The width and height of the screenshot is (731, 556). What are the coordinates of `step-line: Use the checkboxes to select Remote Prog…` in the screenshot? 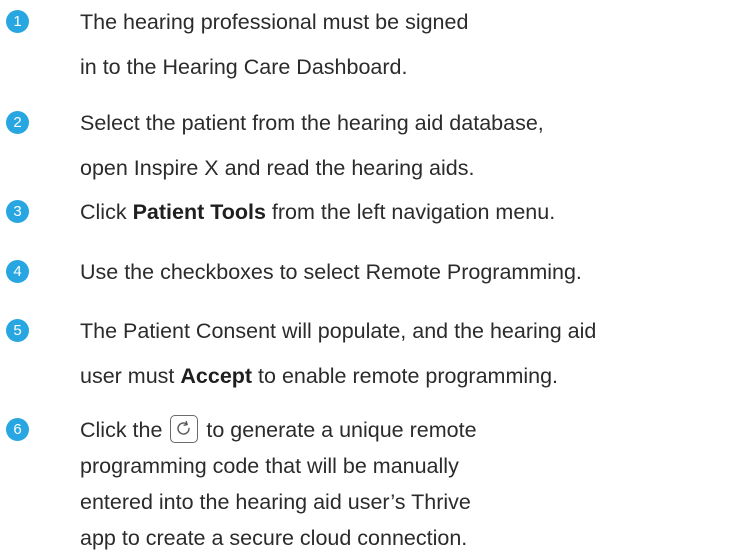 It's located at (331, 272).